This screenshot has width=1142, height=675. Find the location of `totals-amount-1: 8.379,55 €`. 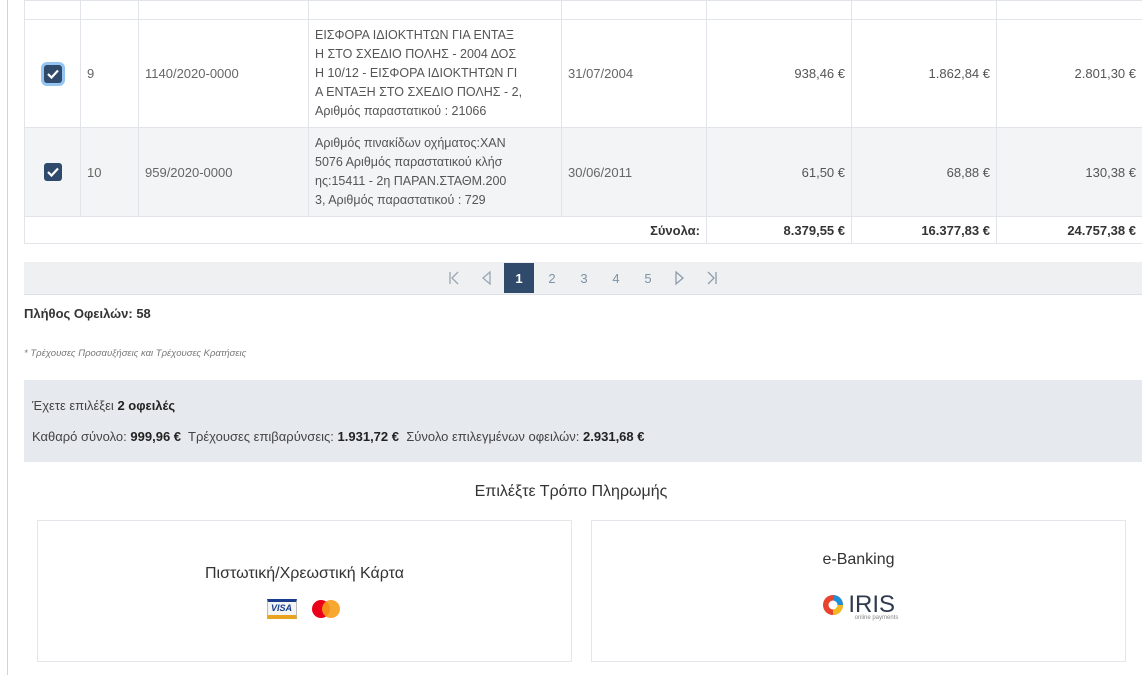

totals-amount-1: 8.379,55 € is located at coordinates (779, 230).